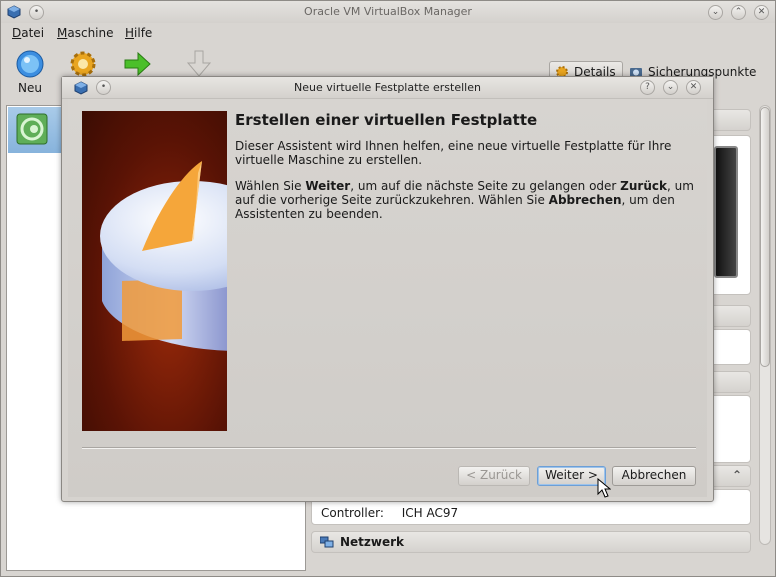 The width and height of the screenshot is (776, 577). Describe the element at coordinates (647, 87) in the screenshot. I see `dialog-help-icon: ?` at that location.